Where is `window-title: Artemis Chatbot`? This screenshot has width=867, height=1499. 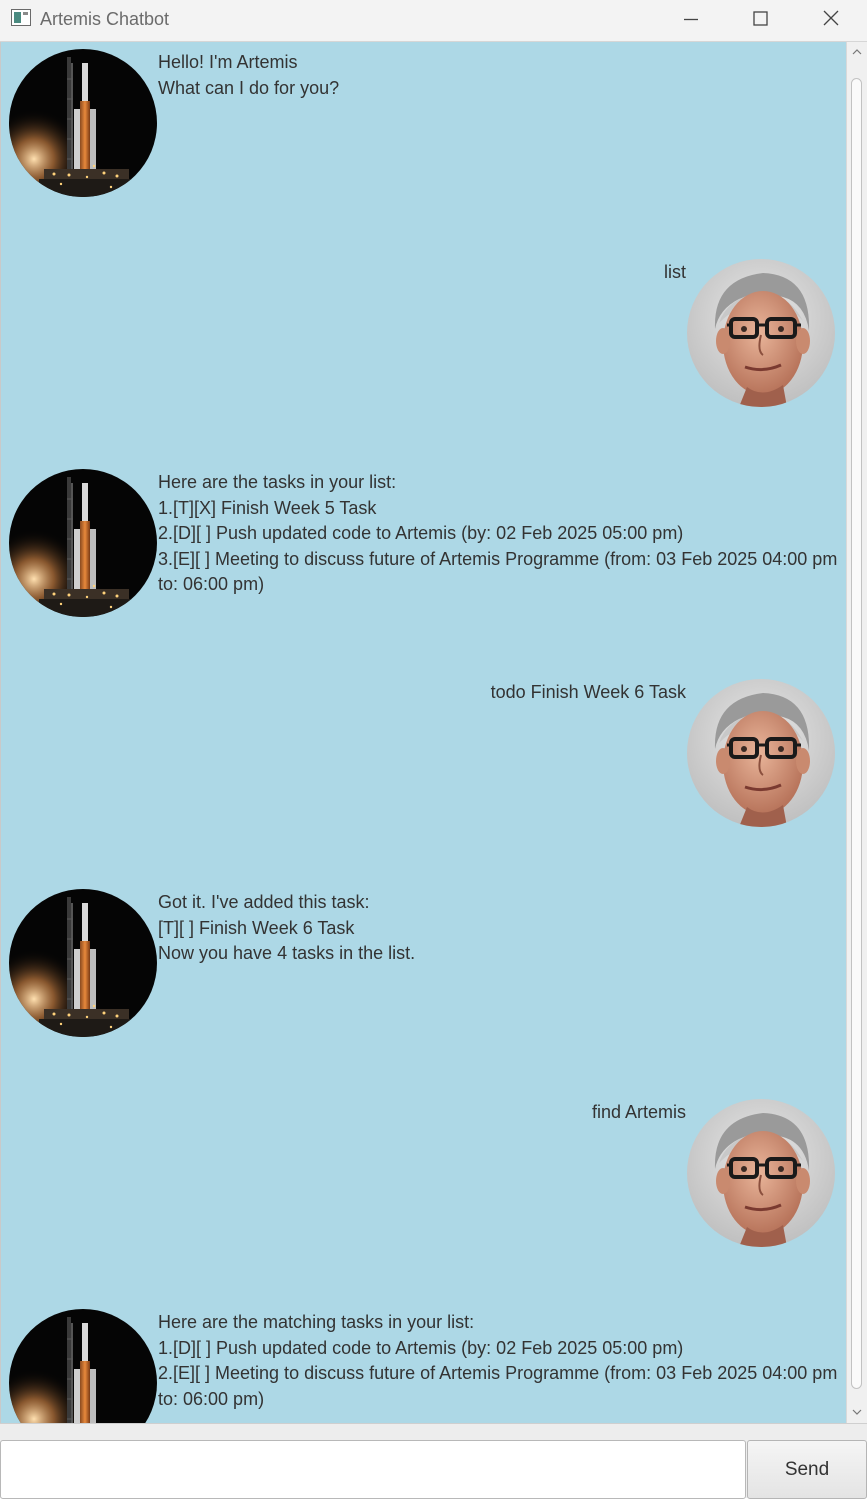 window-title: Artemis Chatbot is located at coordinates (105, 19).